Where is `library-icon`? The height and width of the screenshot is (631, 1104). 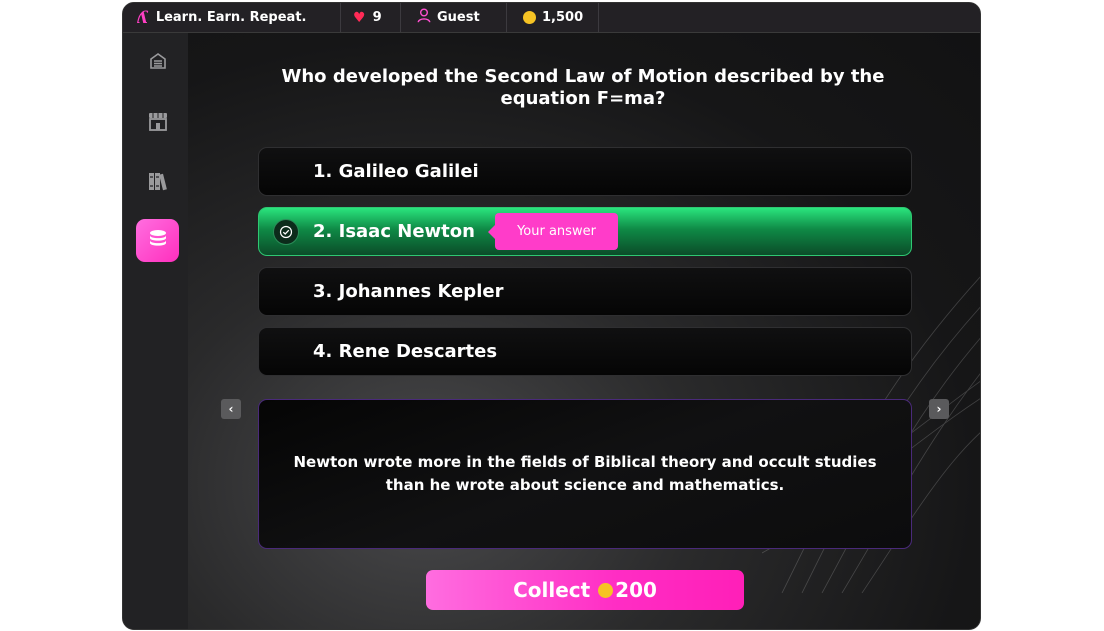 library-icon is located at coordinates (158, 183).